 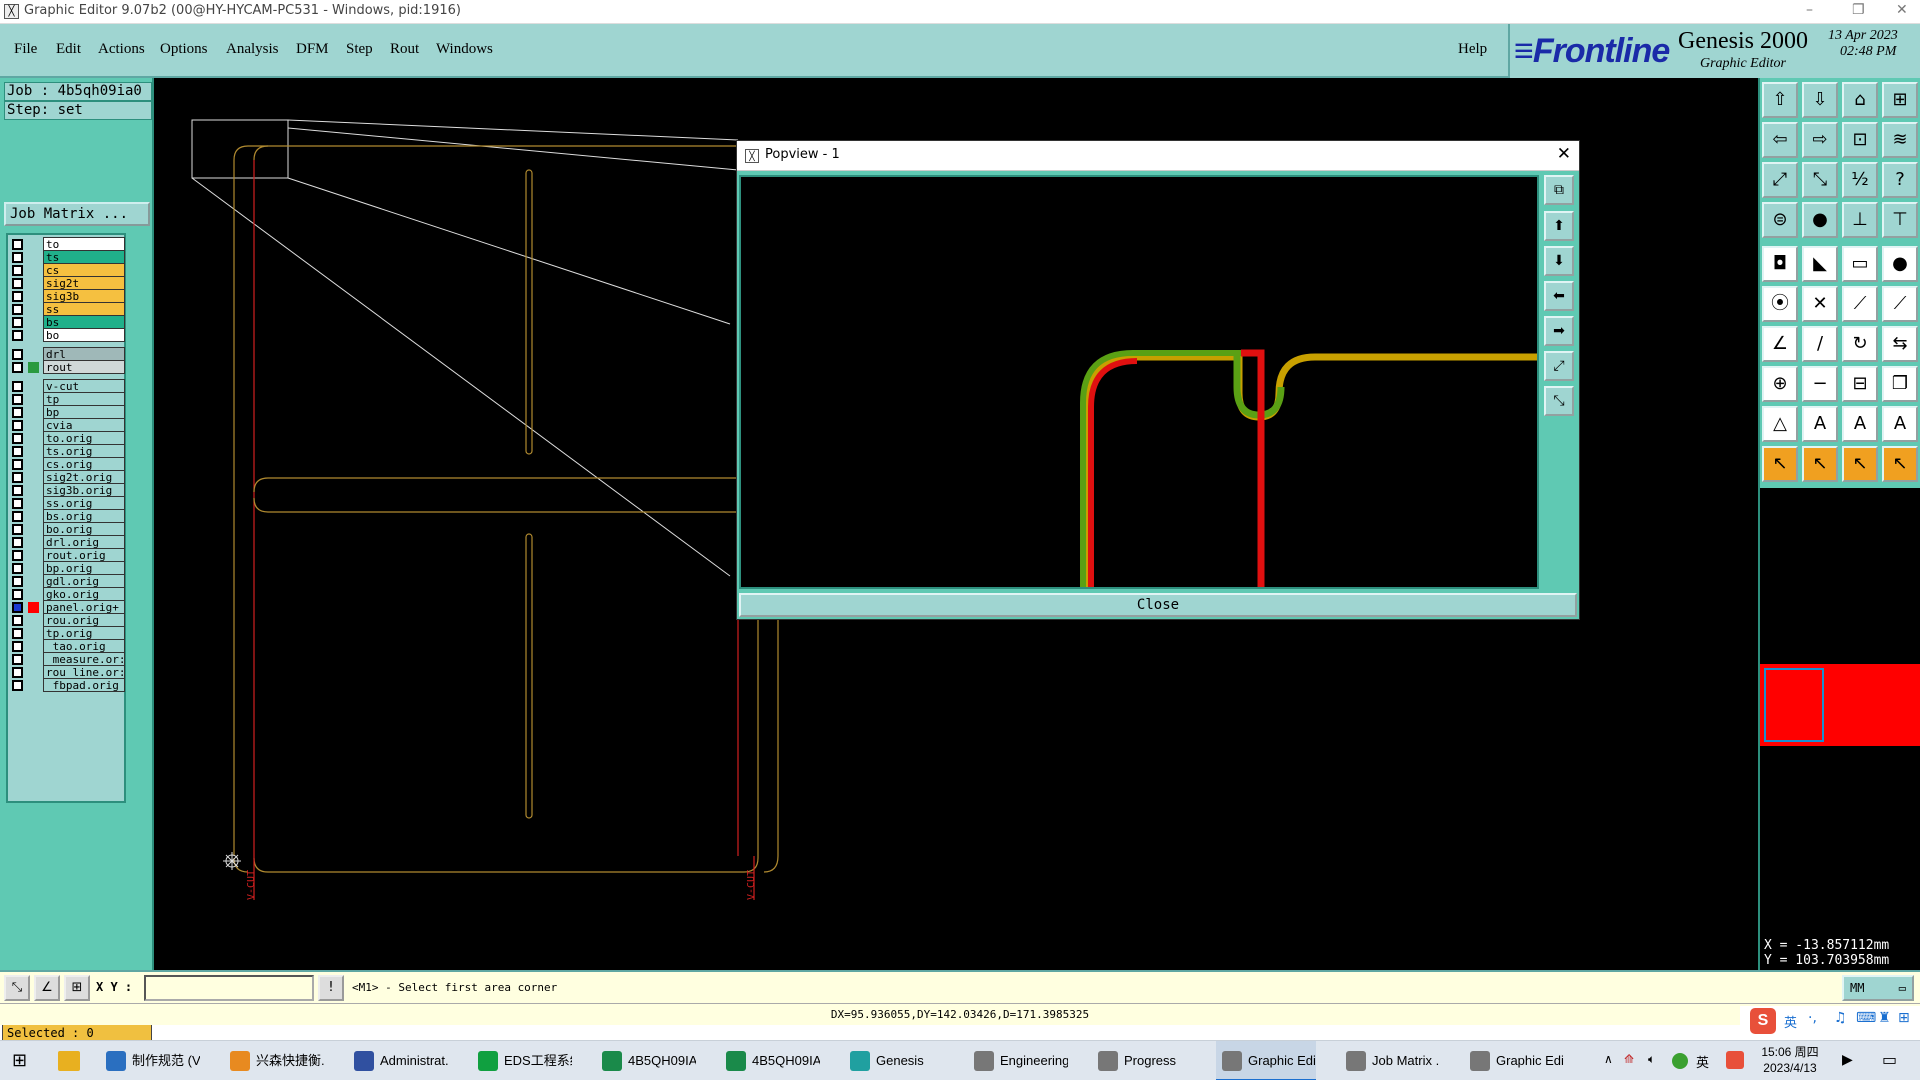 I want to click on layer-name: ts, so click(x=84, y=257).